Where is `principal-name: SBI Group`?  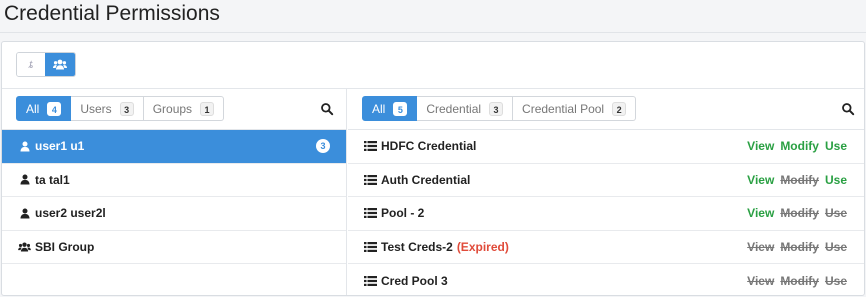 principal-name: SBI Group is located at coordinates (65, 246).